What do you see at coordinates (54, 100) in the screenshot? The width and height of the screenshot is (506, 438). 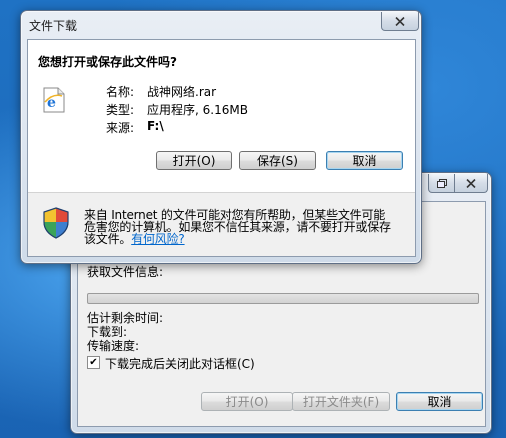 I see `ie-file-icon: e` at bounding box center [54, 100].